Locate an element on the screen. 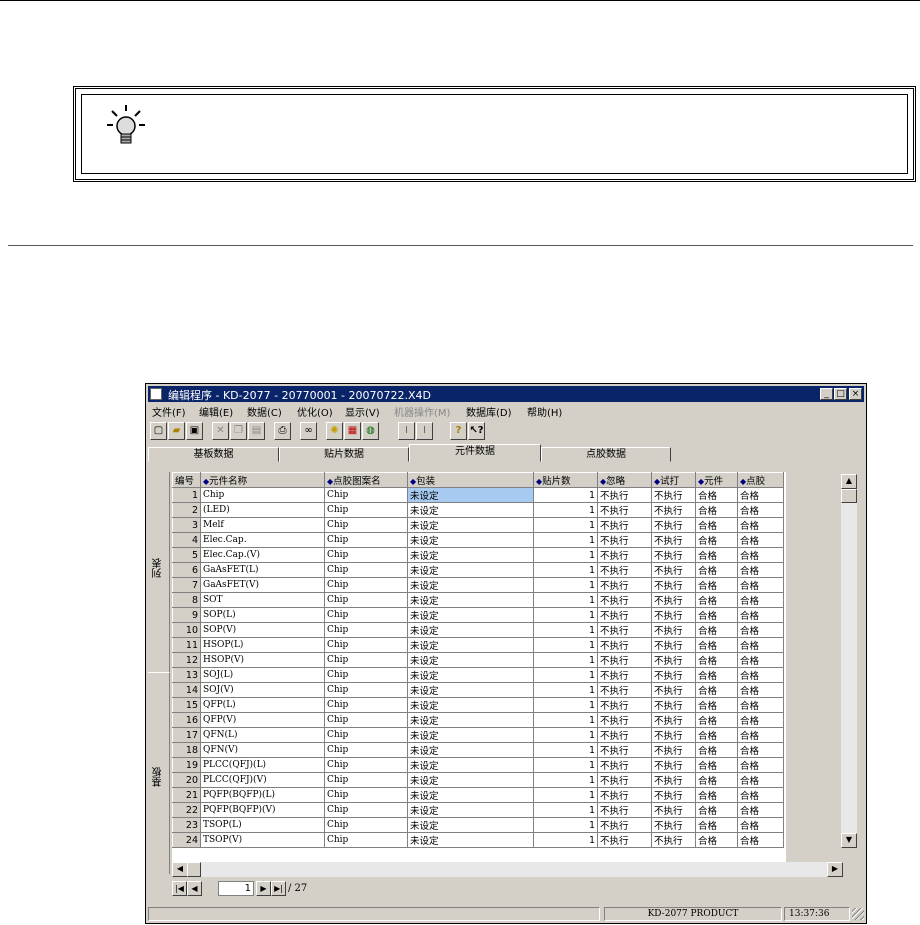  menu-help: 帮助(H) is located at coordinates (544, 411).